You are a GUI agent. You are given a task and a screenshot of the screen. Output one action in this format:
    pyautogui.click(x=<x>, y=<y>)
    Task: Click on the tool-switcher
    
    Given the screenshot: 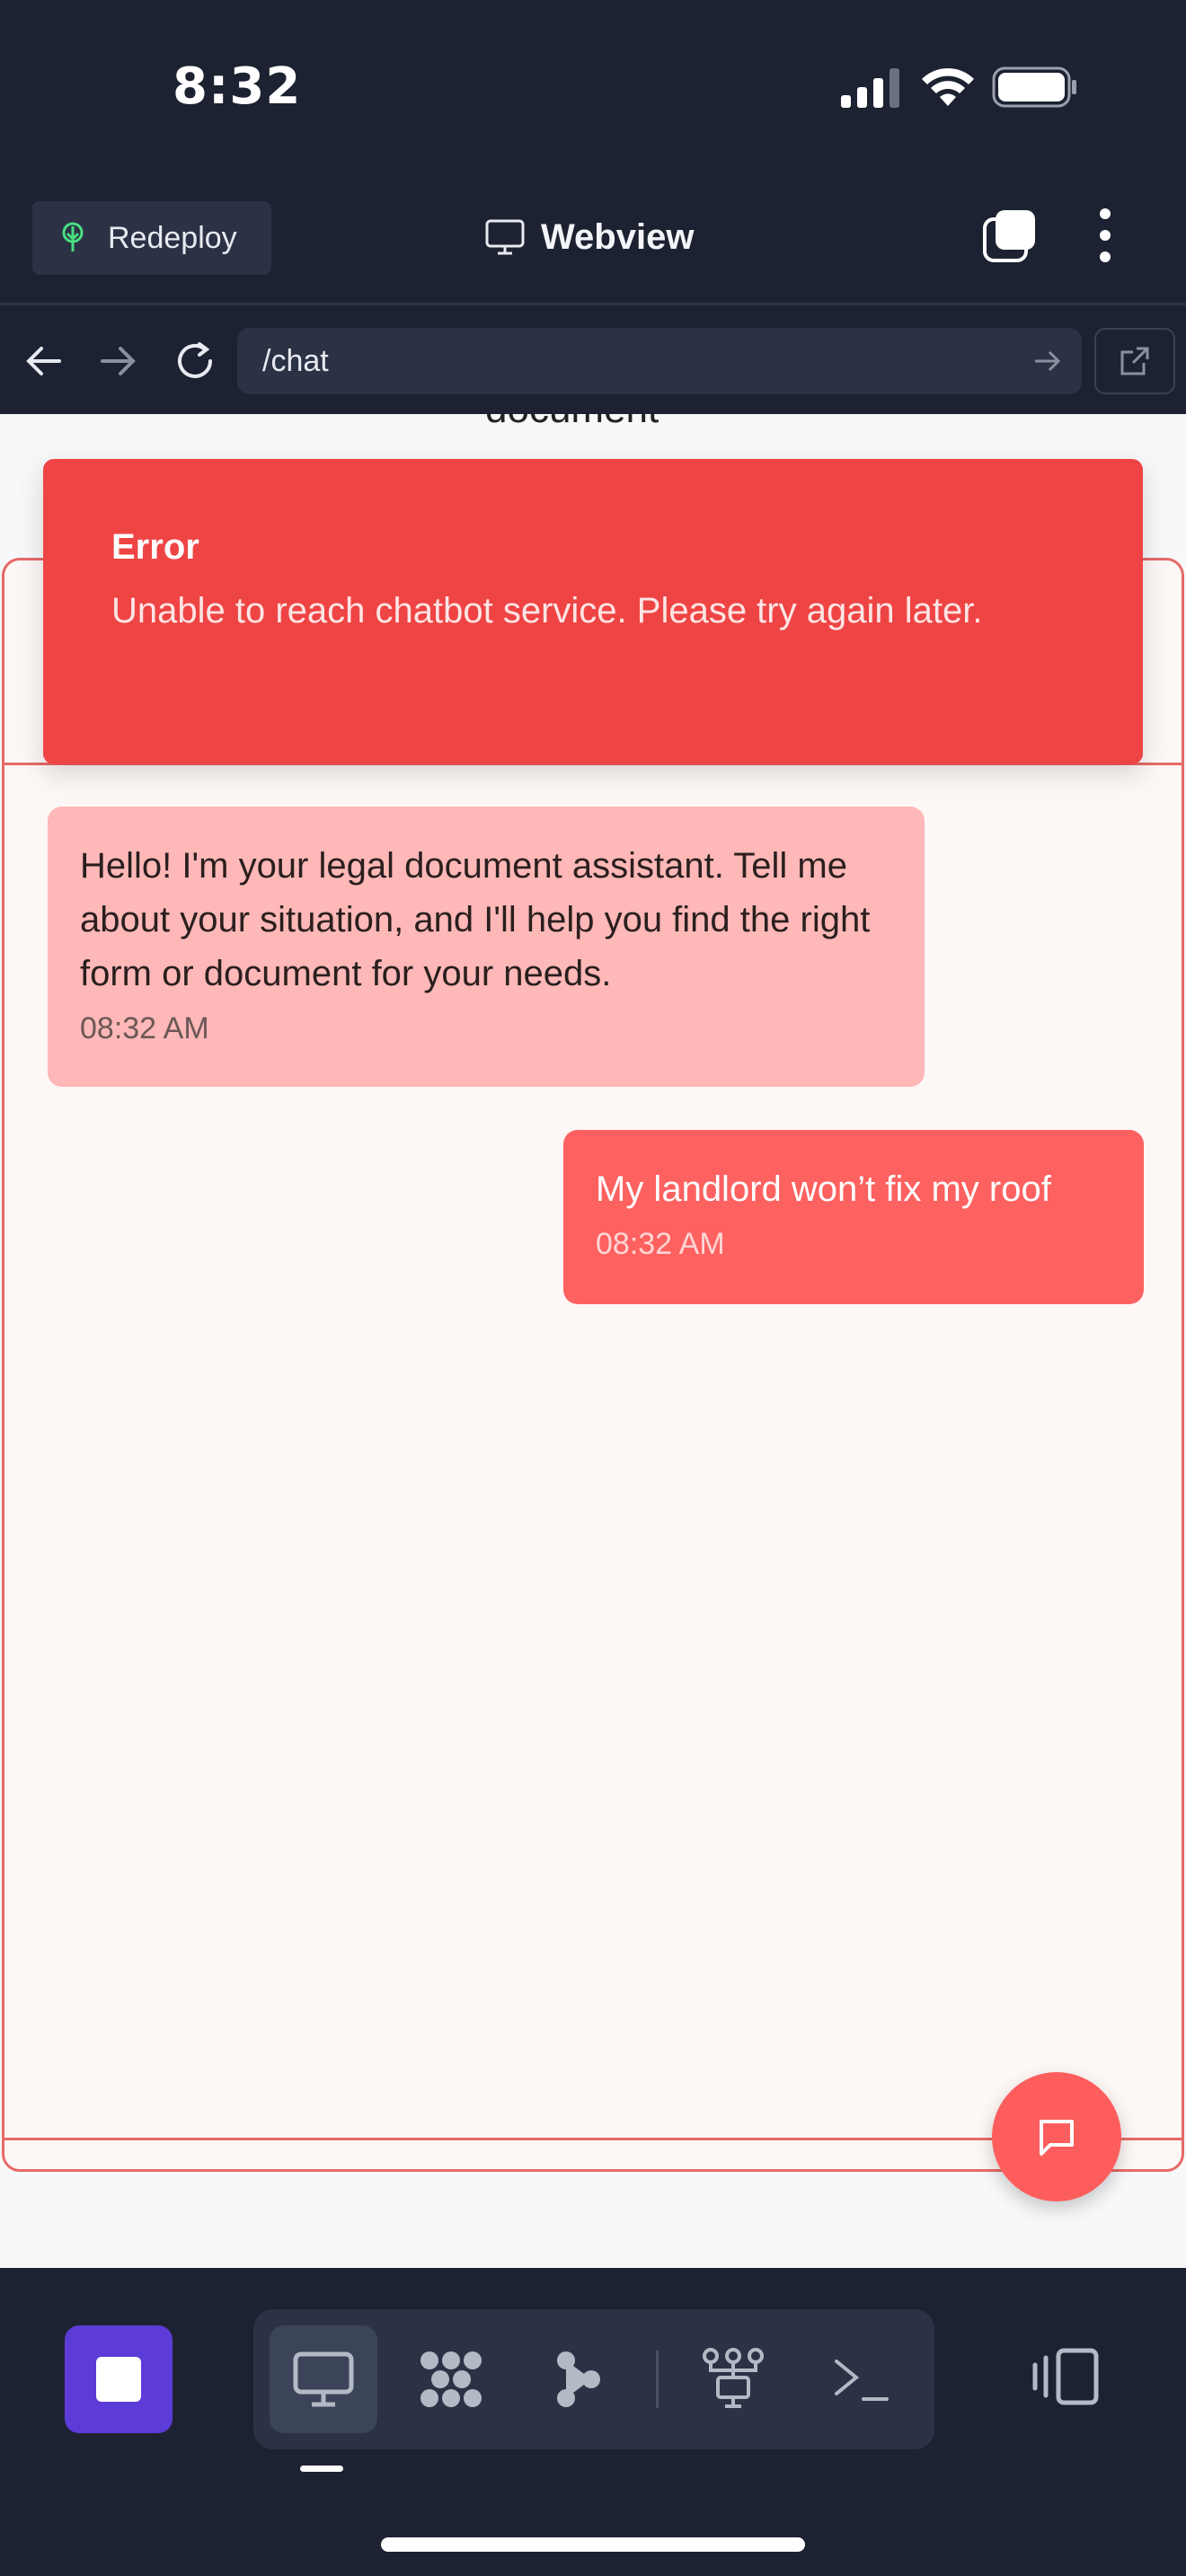 What is the action you would take?
    pyautogui.click(x=593, y=2379)
    